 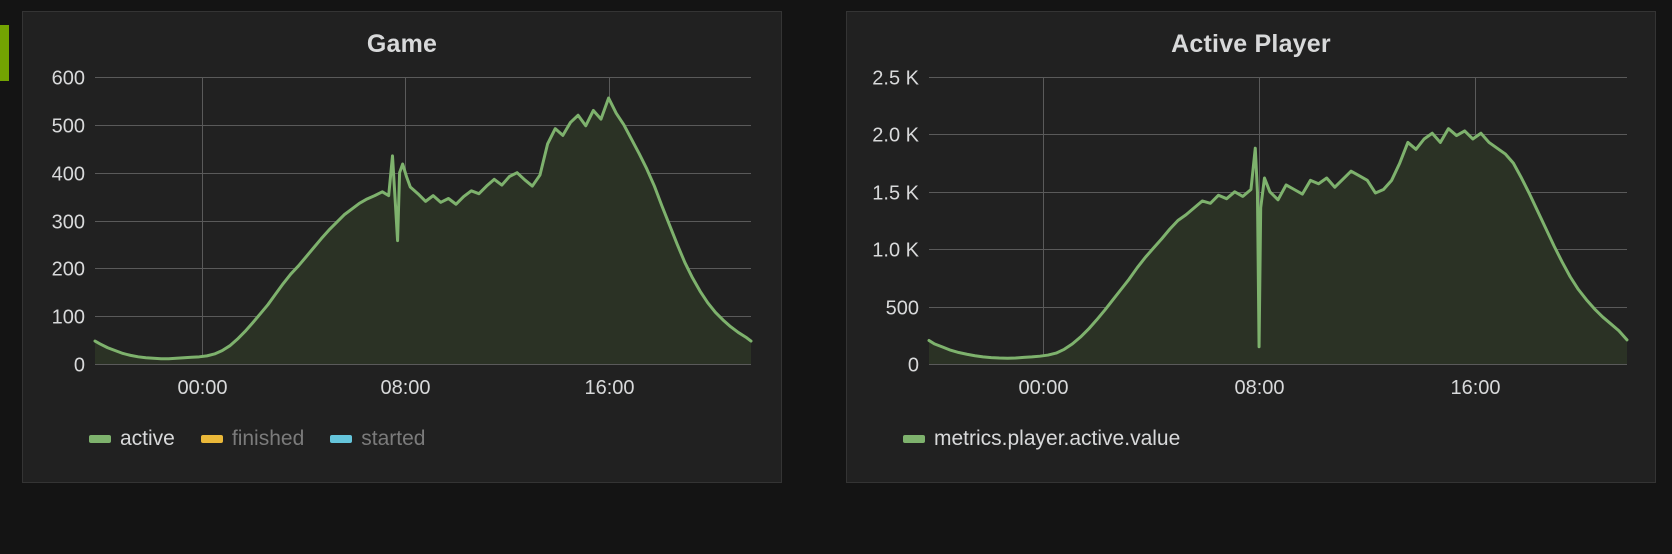 I want to click on legend-item-active: active, so click(x=132, y=439).